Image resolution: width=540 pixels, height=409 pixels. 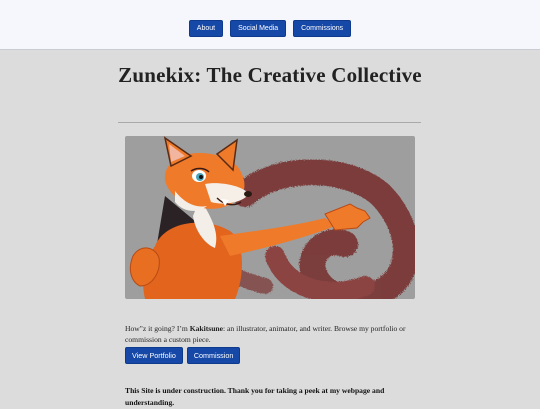 I want to click on commission-button: Commission, so click(x=213, y=355).